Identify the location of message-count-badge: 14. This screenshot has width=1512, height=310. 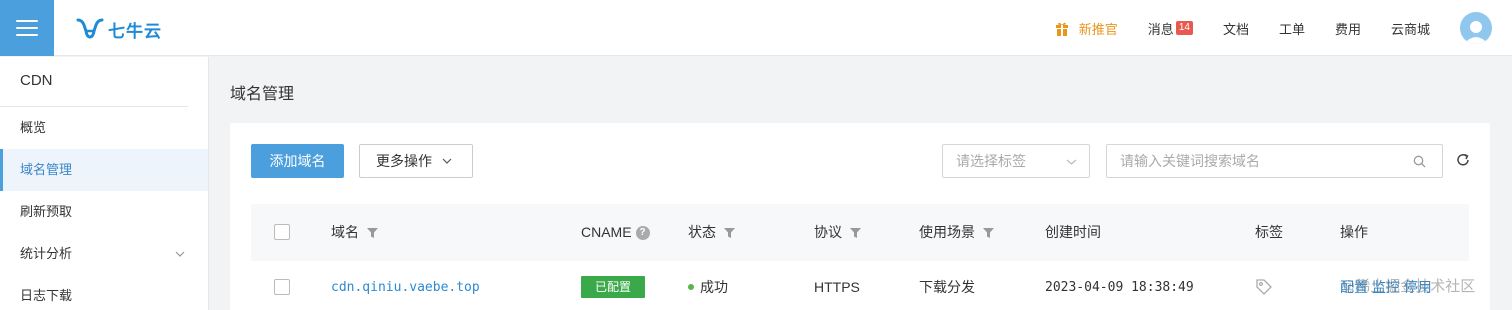
(1184, 28).